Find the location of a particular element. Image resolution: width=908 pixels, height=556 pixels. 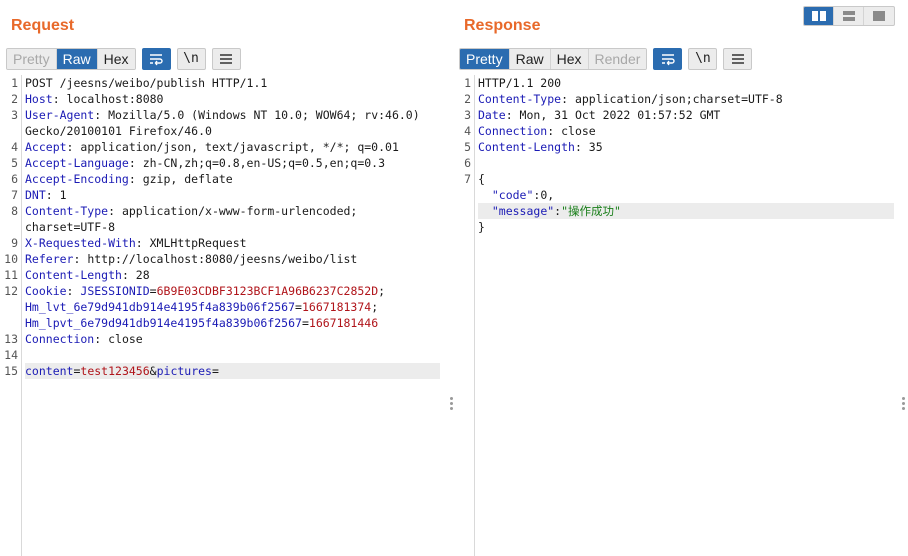

request-toolbar: Pretty Raw Hex \n is located at coordinates (123, 58).